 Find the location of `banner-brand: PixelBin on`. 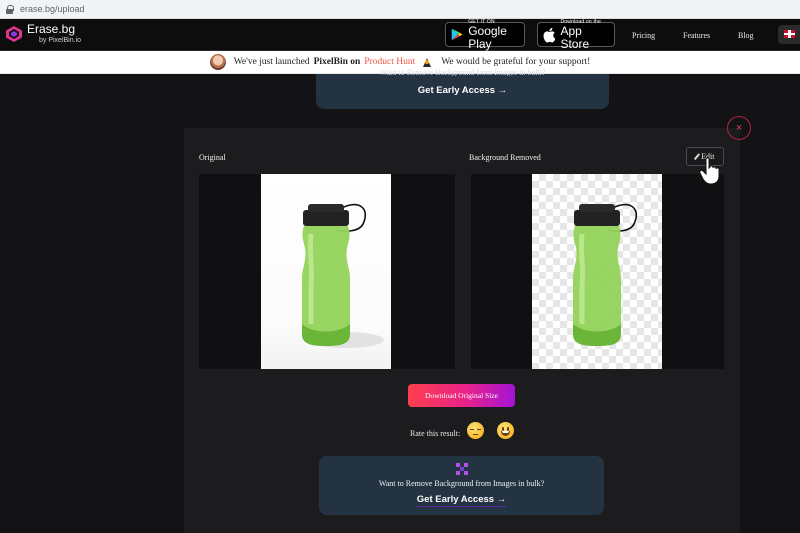

banner-brand: PixelBin on is located at coordinates (337, 62).